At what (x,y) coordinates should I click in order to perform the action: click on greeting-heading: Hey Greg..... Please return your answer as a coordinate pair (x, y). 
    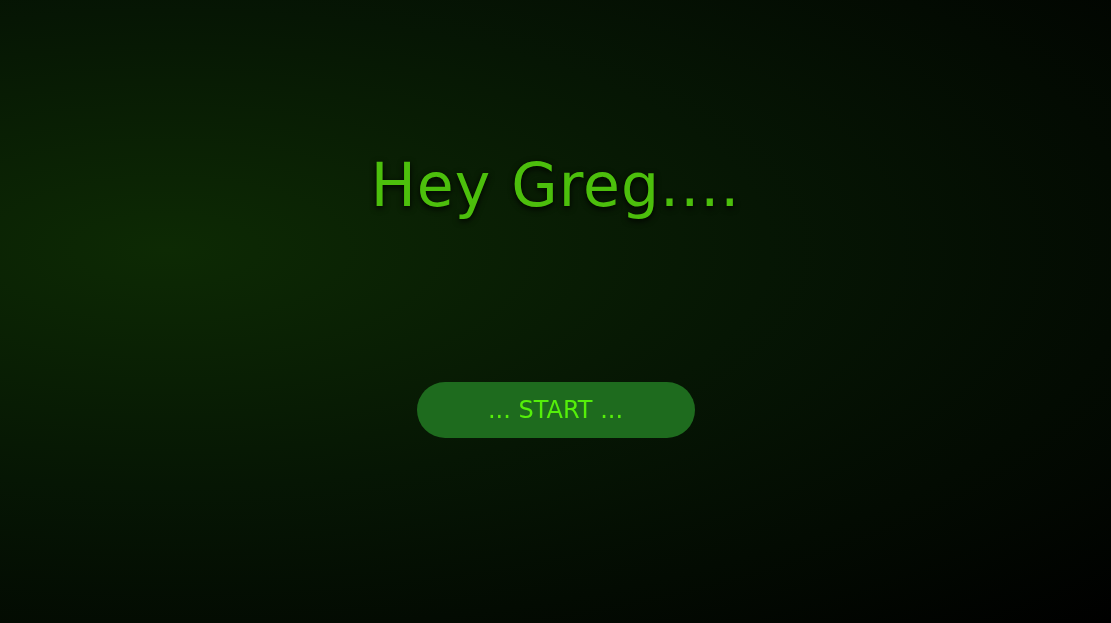
    Looking at the image, I should click on (555, 185).